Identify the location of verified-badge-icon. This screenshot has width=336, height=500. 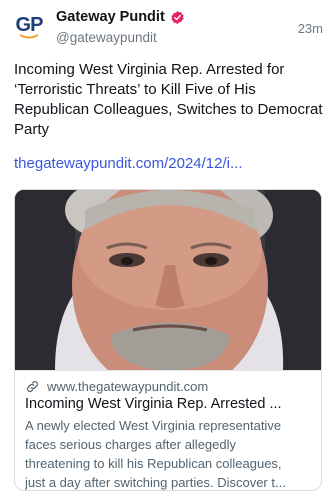
(177, 17).